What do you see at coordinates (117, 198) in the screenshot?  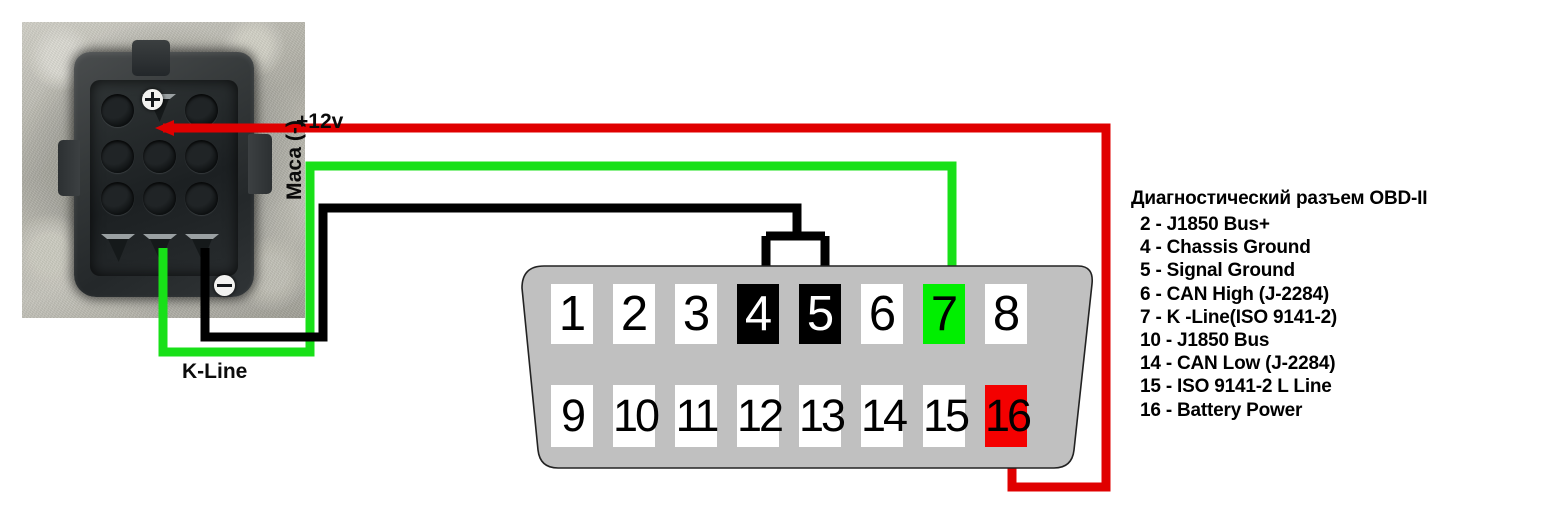 I see `cavity-row3-left` at bounding box center [117, 198].